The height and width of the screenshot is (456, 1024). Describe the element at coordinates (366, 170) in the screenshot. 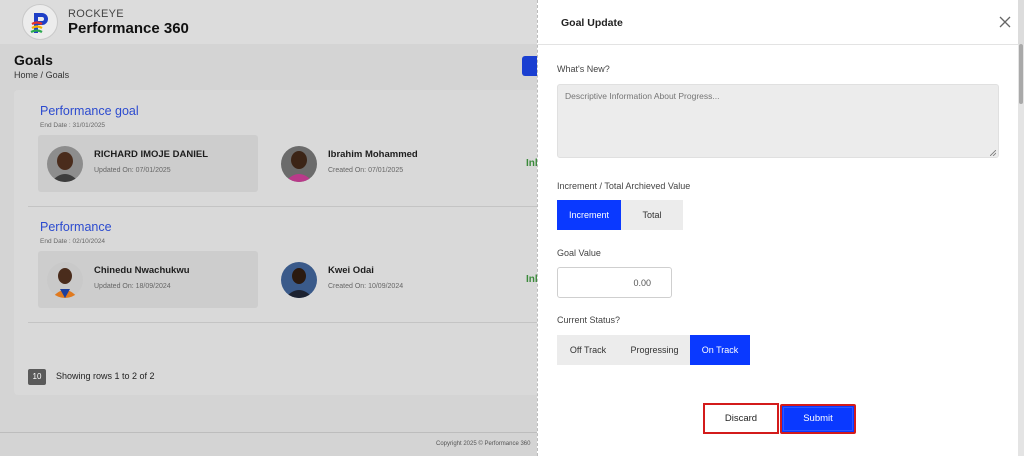

I see `person-date: Created On: 07/01/2025` at that location.